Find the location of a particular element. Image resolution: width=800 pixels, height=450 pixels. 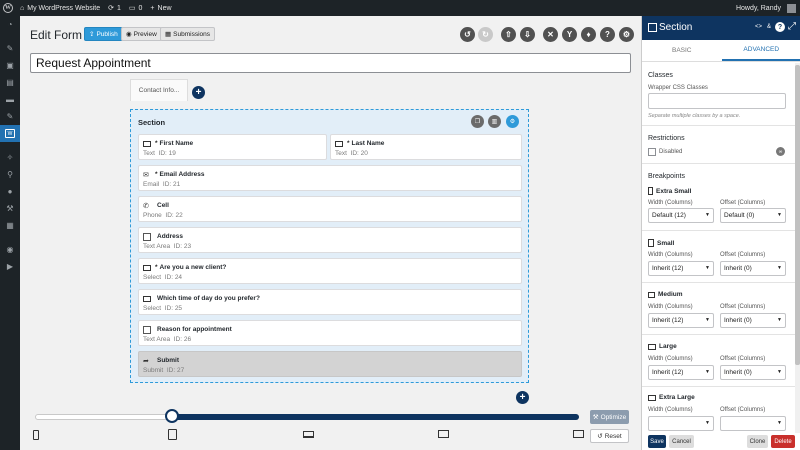

undo-icon: ↺ is located at coordinates (467, 34).